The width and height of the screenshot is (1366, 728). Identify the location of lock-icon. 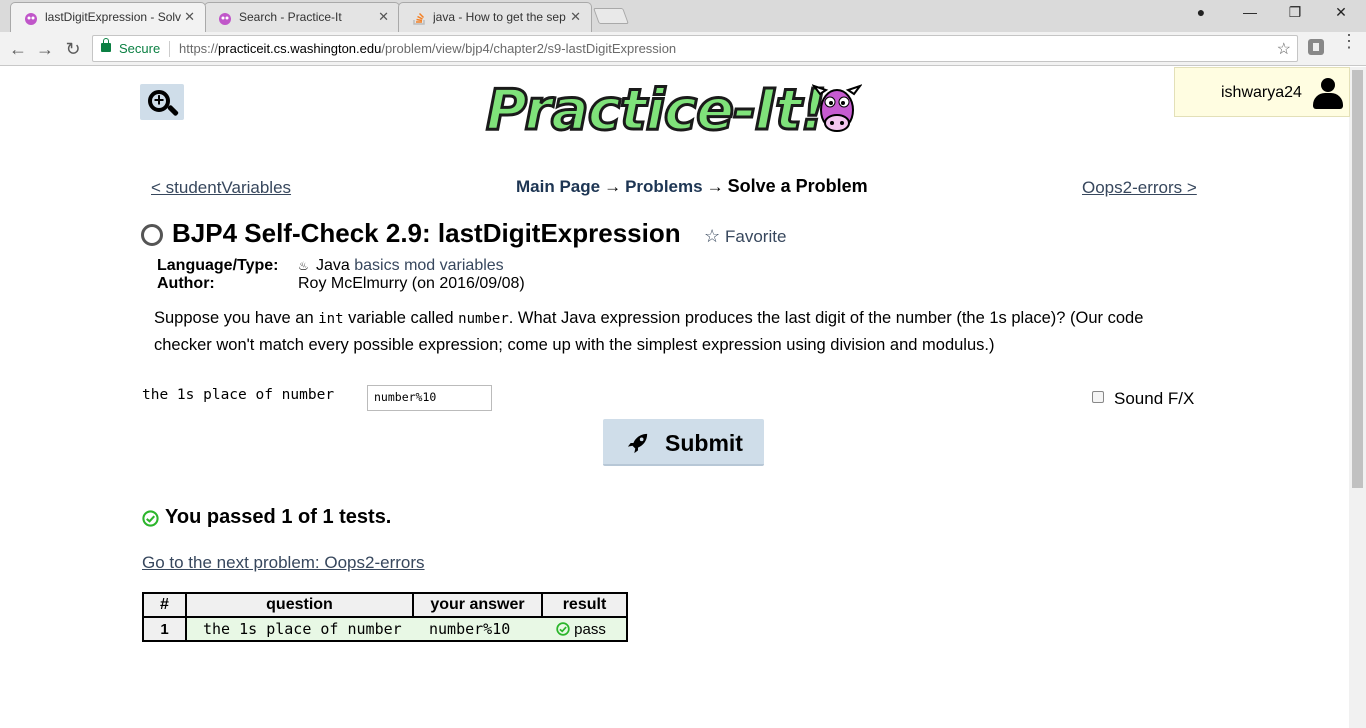
(106, 45).